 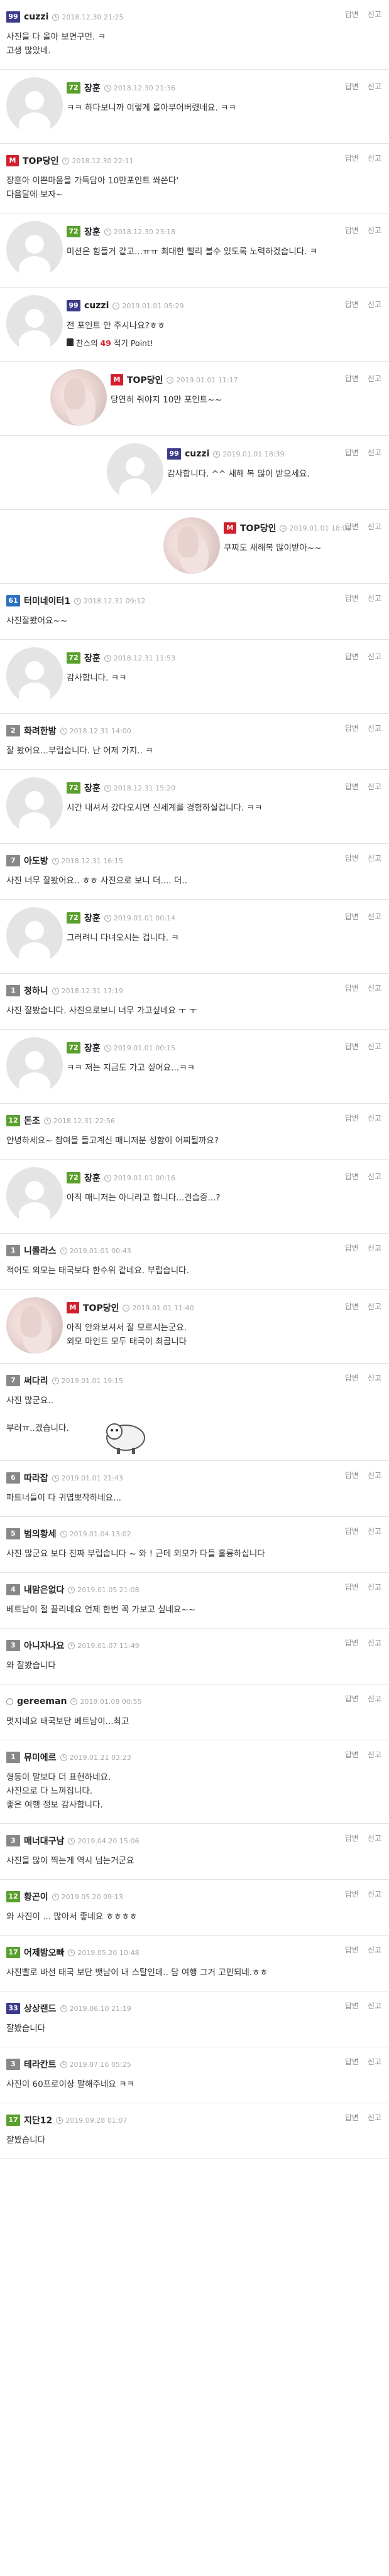 What do you see at coordinates (44, 1645) in the screenshot?
I see `author-name: 아니자나요` at bounding box center [44, 1645].